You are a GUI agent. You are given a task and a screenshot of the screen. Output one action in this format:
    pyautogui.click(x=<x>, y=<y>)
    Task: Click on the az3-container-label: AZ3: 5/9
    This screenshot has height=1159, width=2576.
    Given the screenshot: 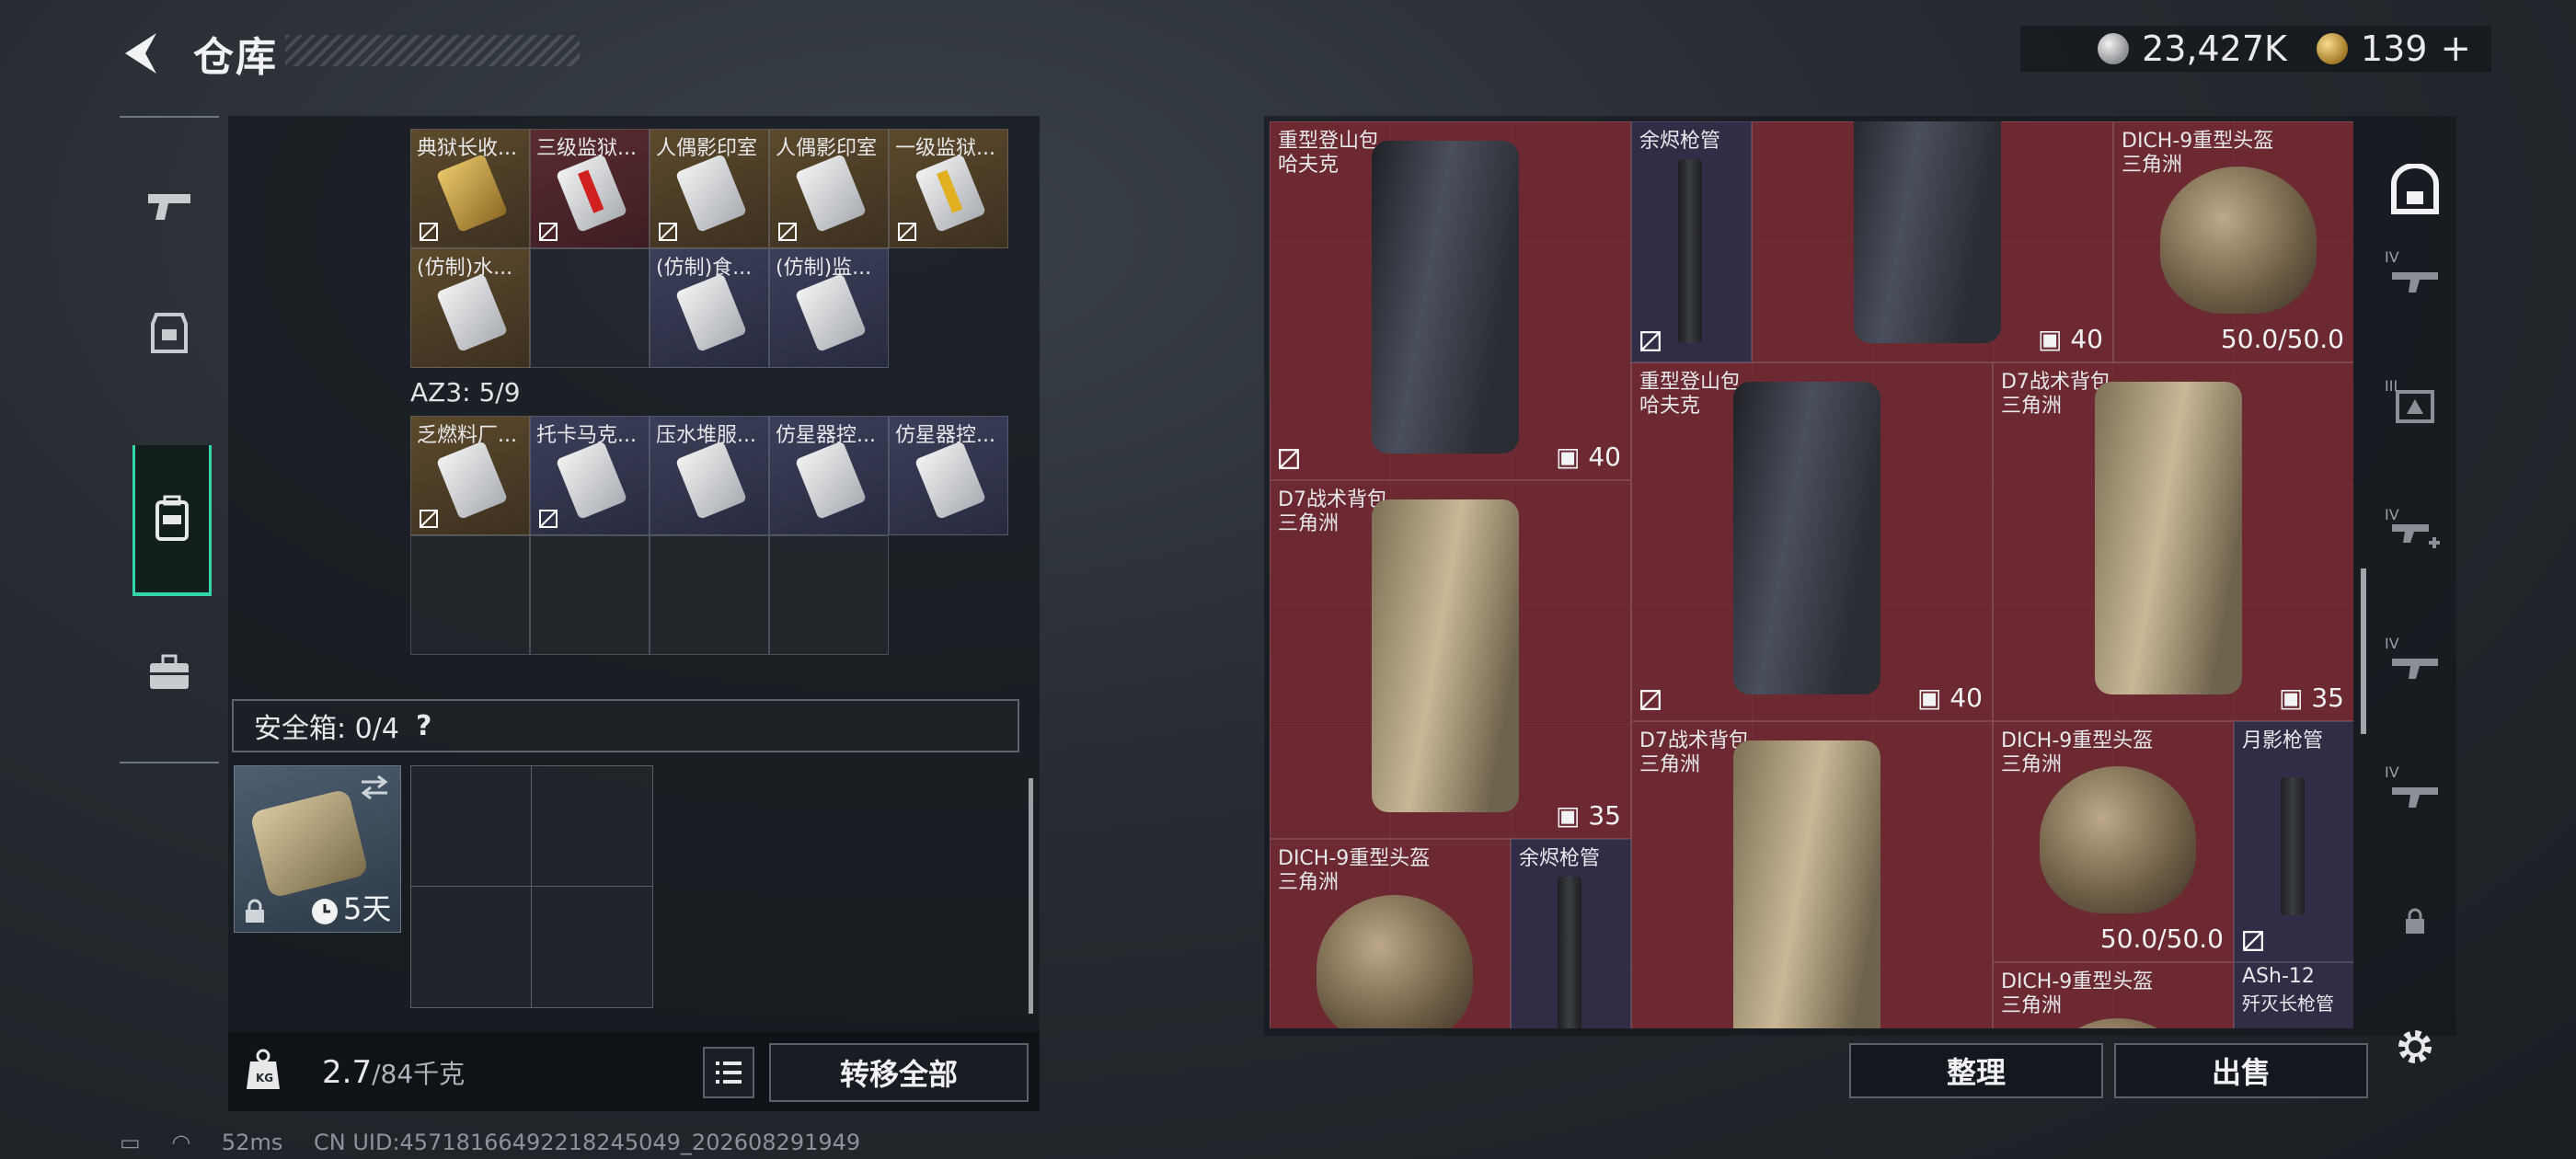 What is the action you would take?
    pyautogui.click(x=465, y=392)
    